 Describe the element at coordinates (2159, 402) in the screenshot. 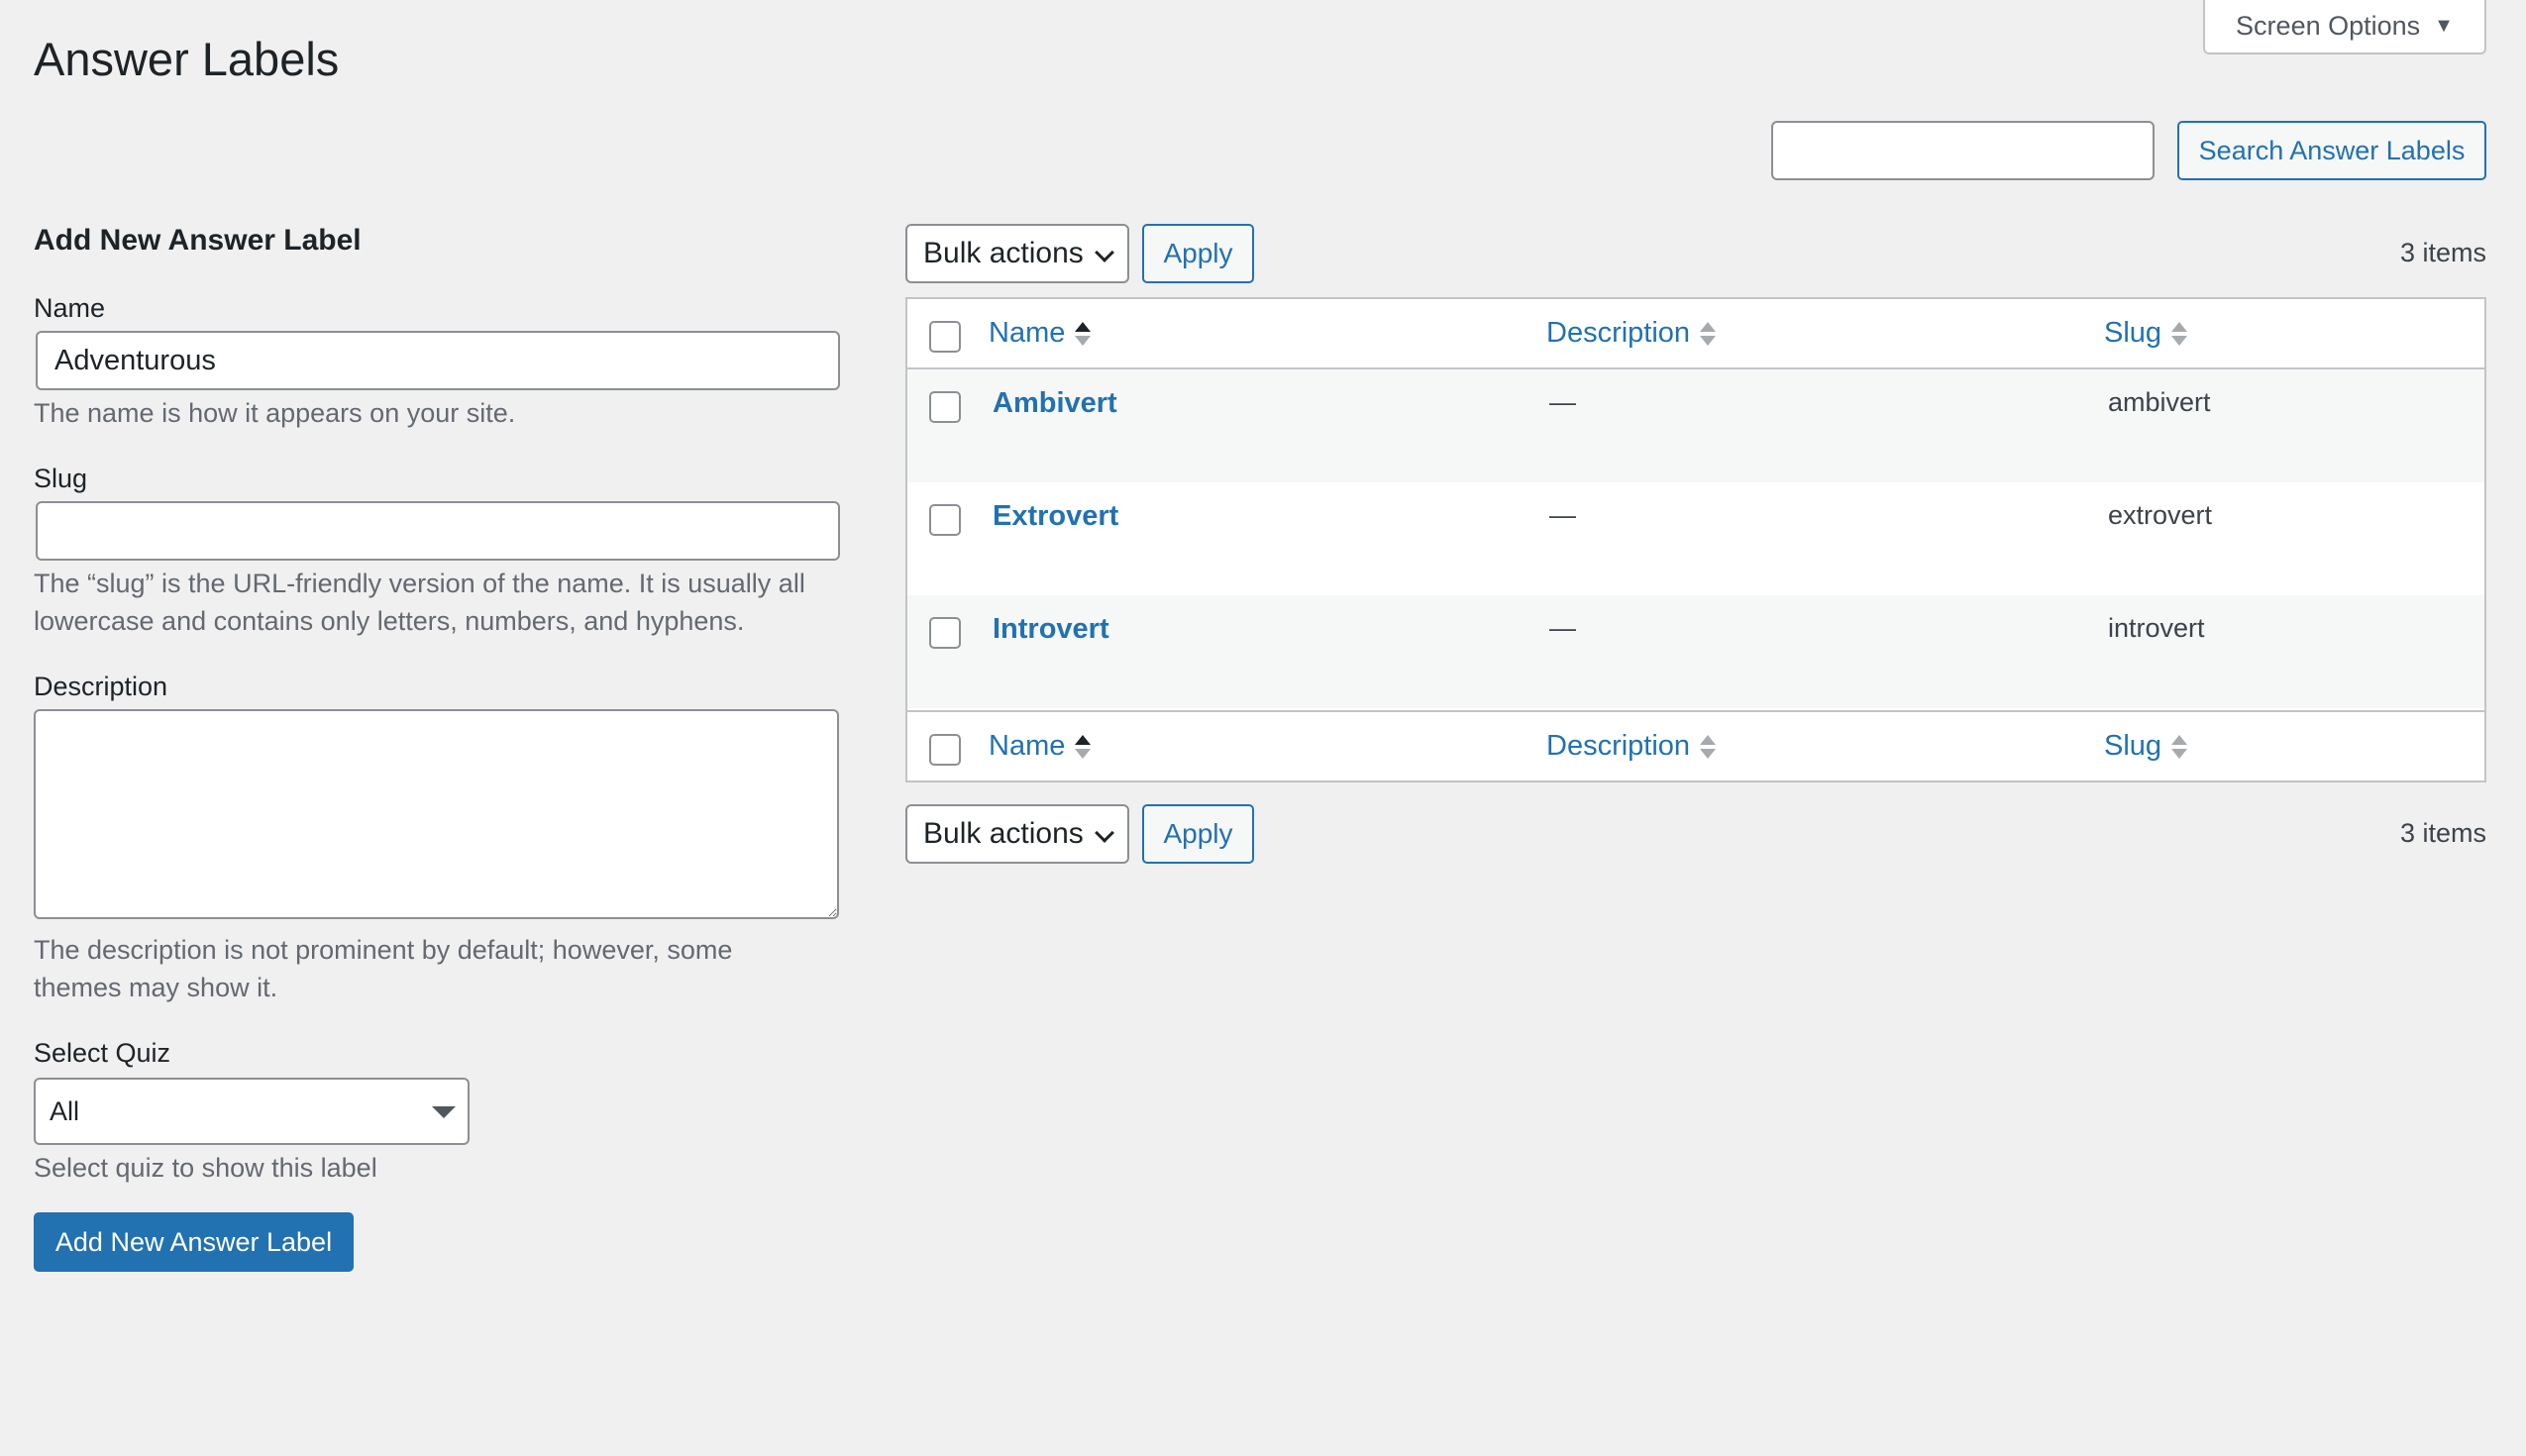

I see `row-slug: ambivert` at that location.